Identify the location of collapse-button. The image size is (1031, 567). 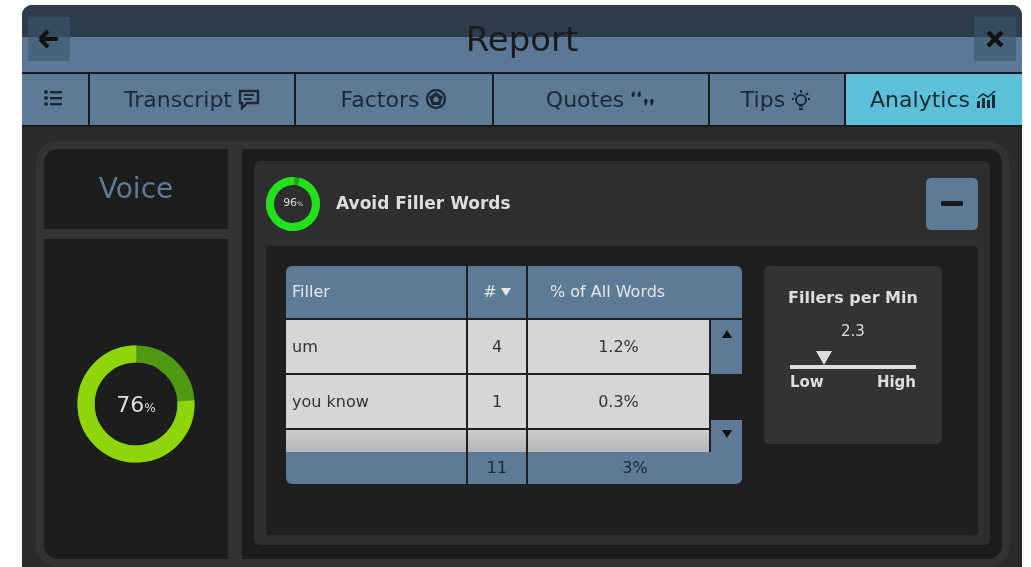
(952, 203).